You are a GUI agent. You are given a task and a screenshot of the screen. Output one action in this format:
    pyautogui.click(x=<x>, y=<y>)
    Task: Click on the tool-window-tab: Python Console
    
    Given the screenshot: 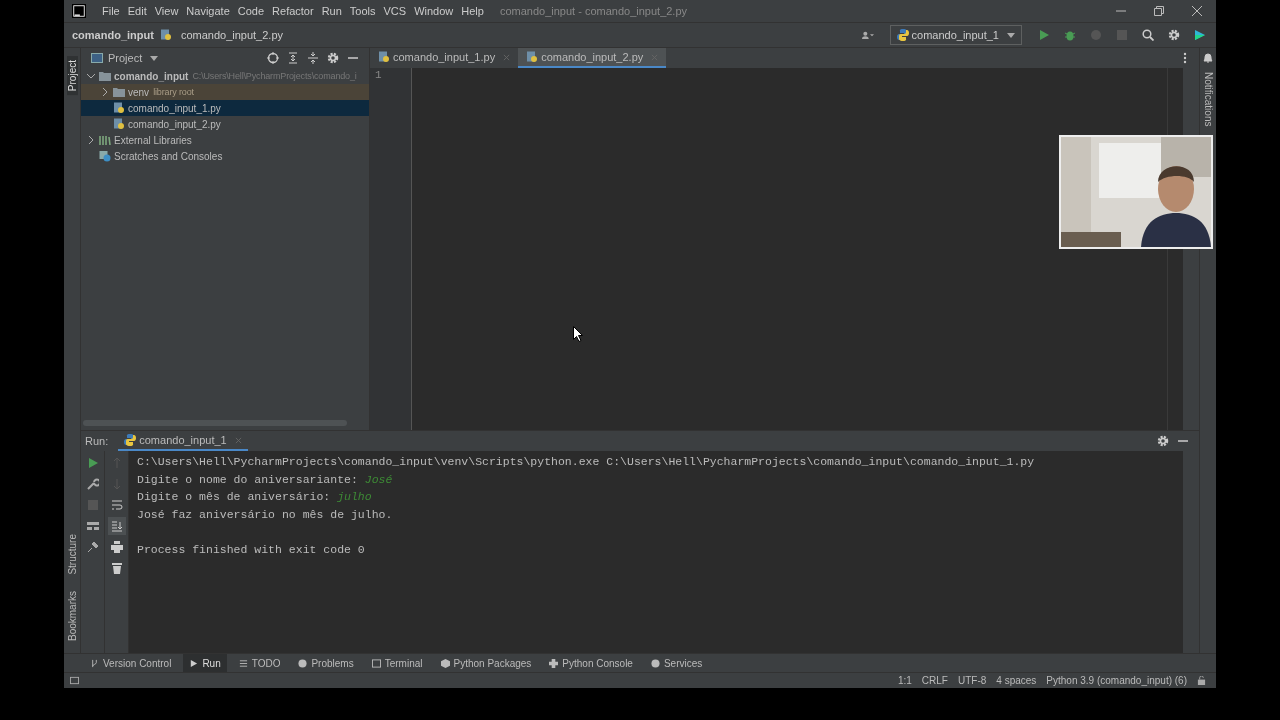 What is the action you would take?
    pyautogui.click(x=591, y=663)
    